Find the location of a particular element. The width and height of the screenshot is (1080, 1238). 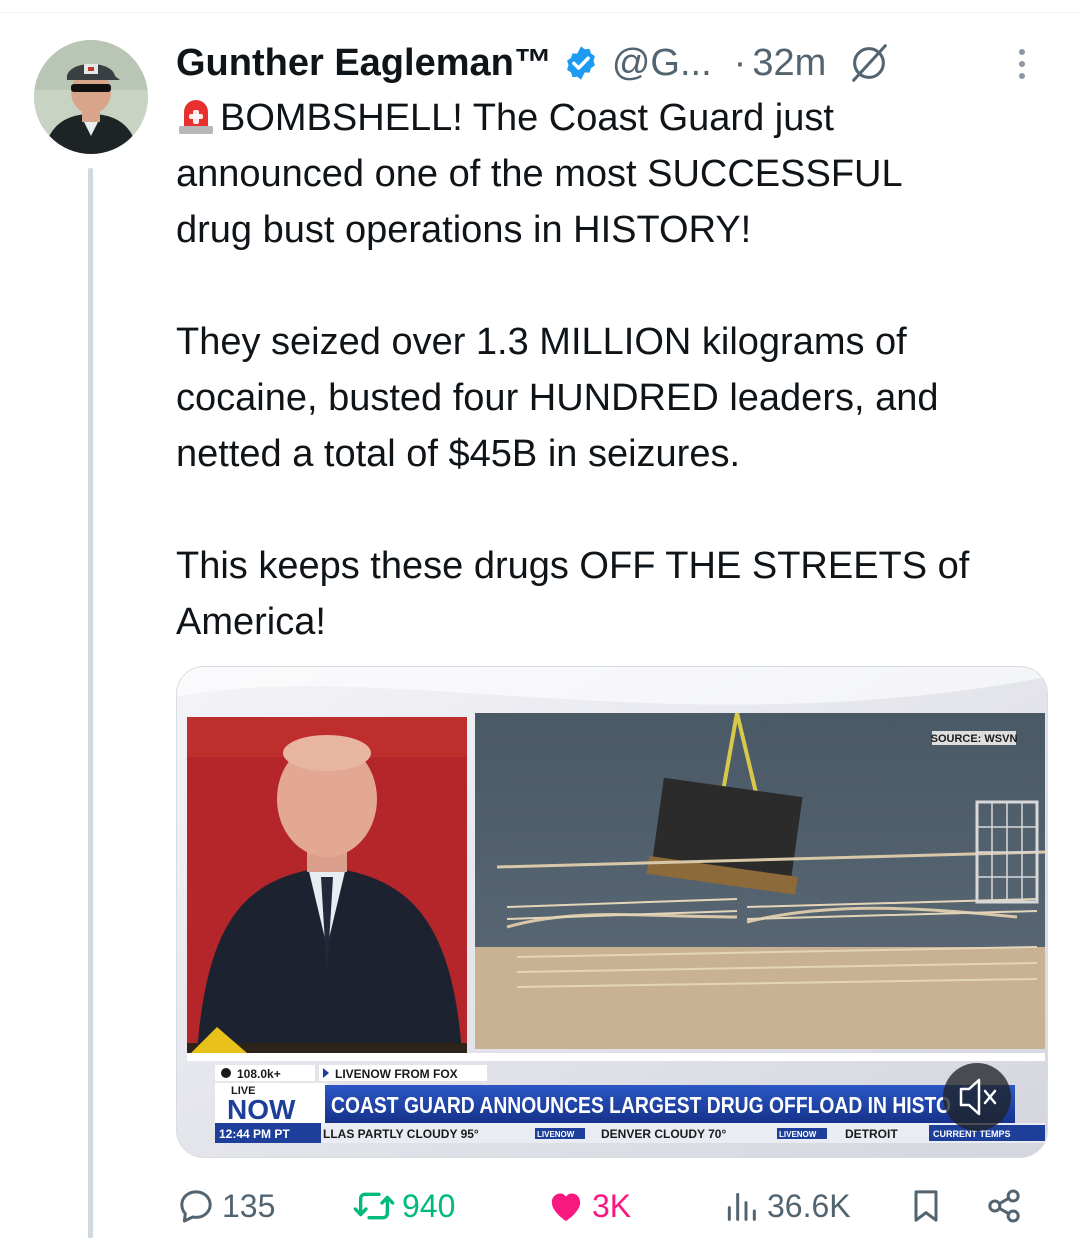

source-label: SOURCE: WSVN is located at coordinates (974, 739).